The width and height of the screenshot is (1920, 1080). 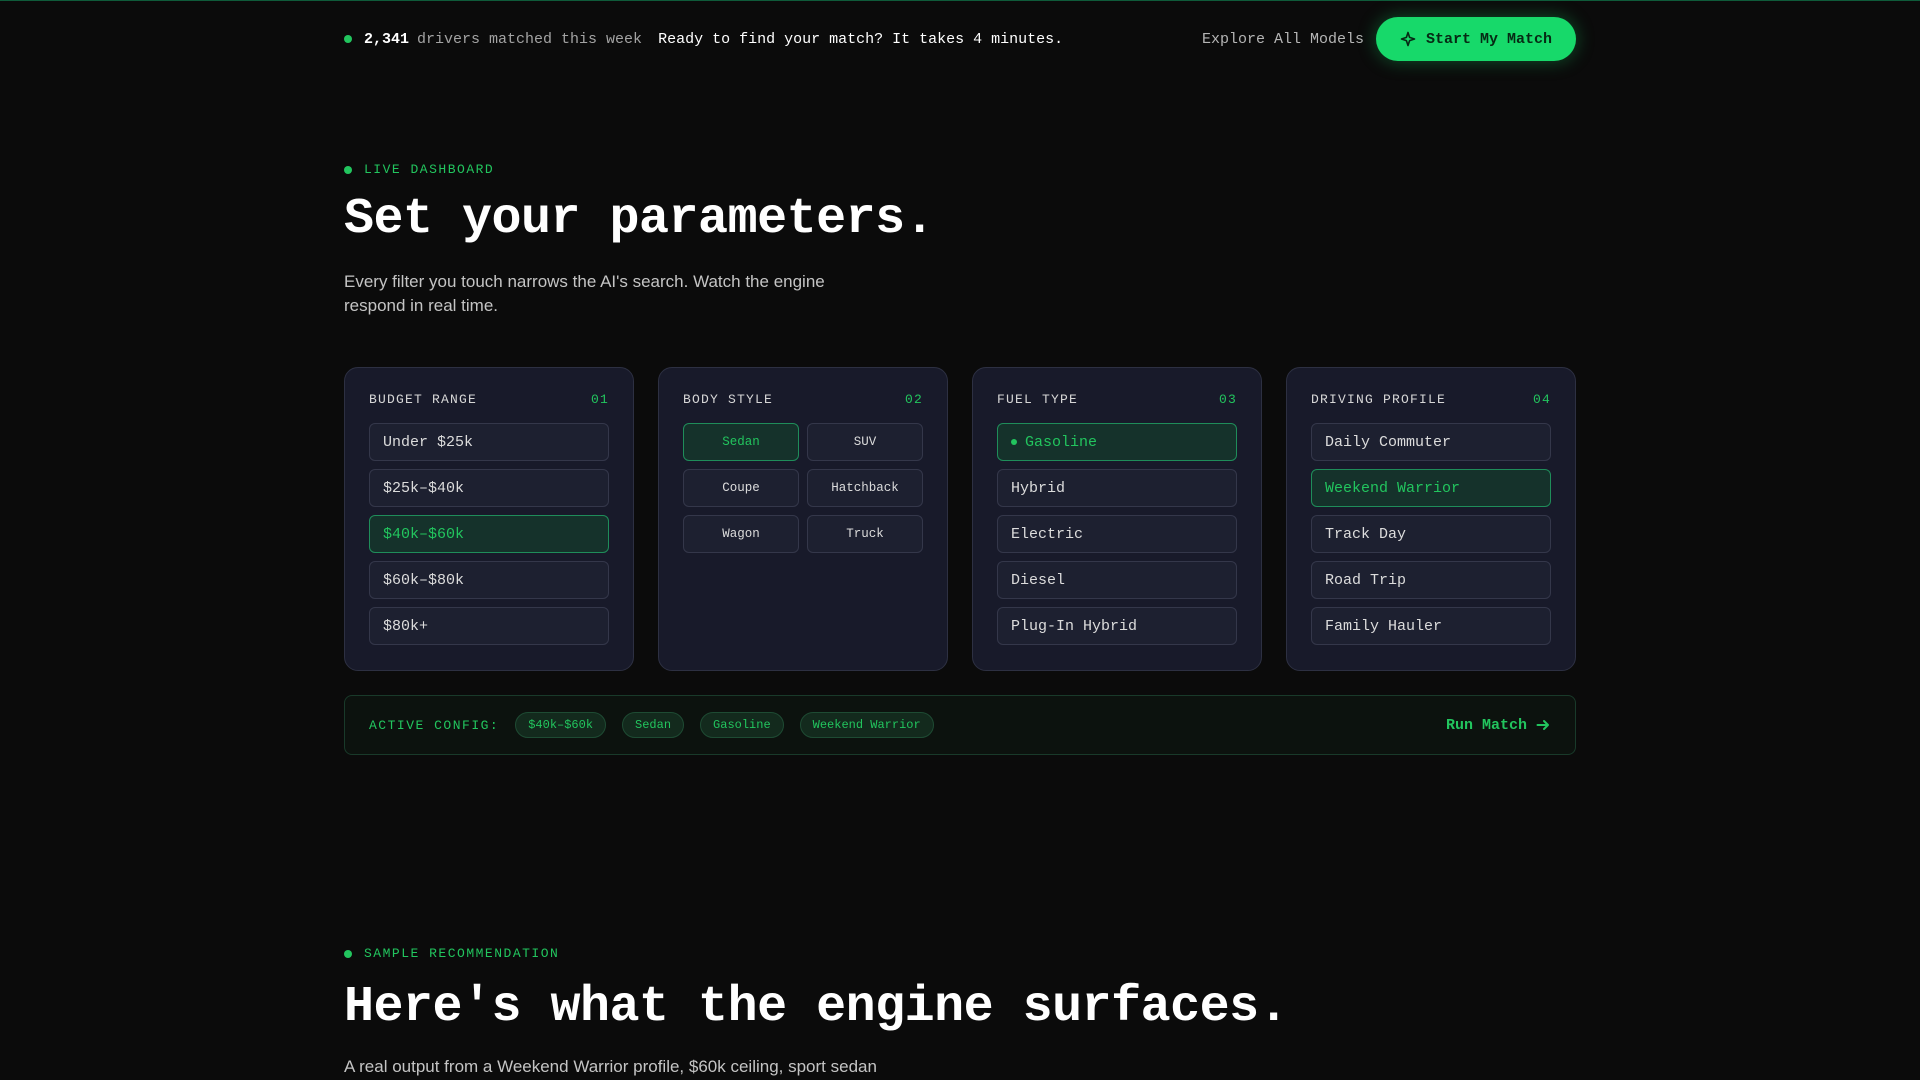 I want to click on profile-option: Track Day, so click(x=1431, y=534).